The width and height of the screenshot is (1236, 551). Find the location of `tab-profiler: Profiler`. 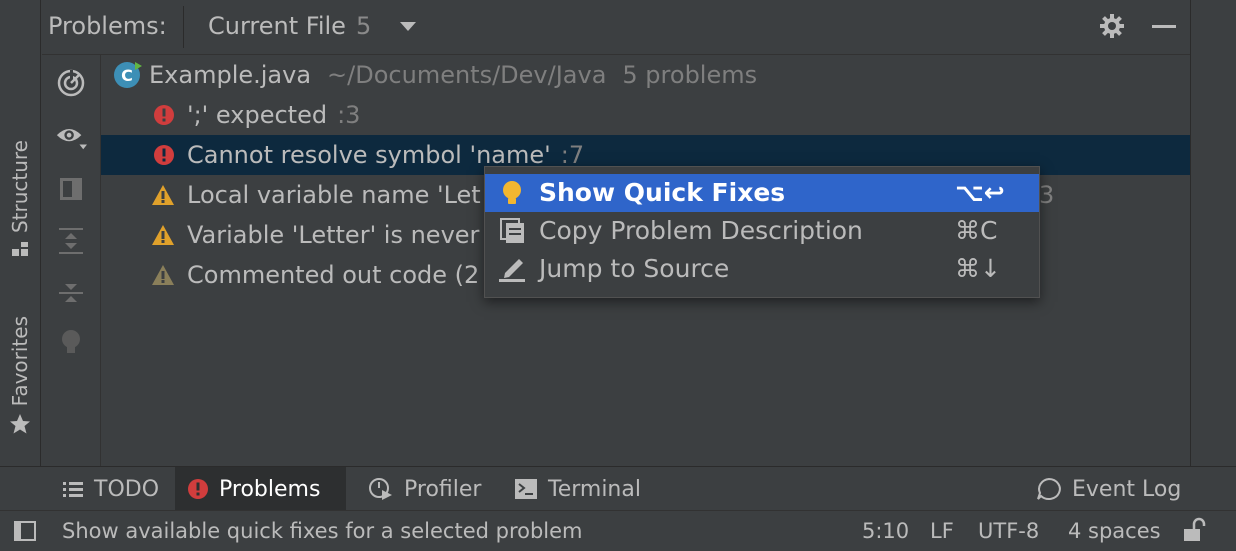

tab-profiler: Profiler is located at coordinates (424, 489).